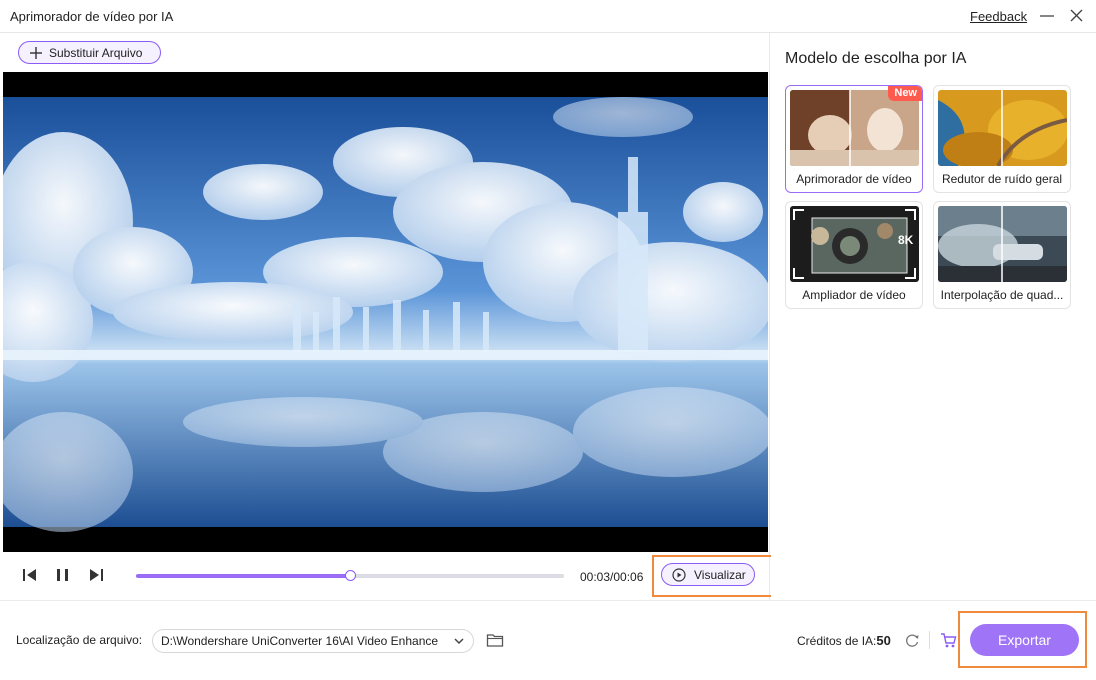  I want to click on ai-credits: Créditos de IA:50, so click(844, 640).